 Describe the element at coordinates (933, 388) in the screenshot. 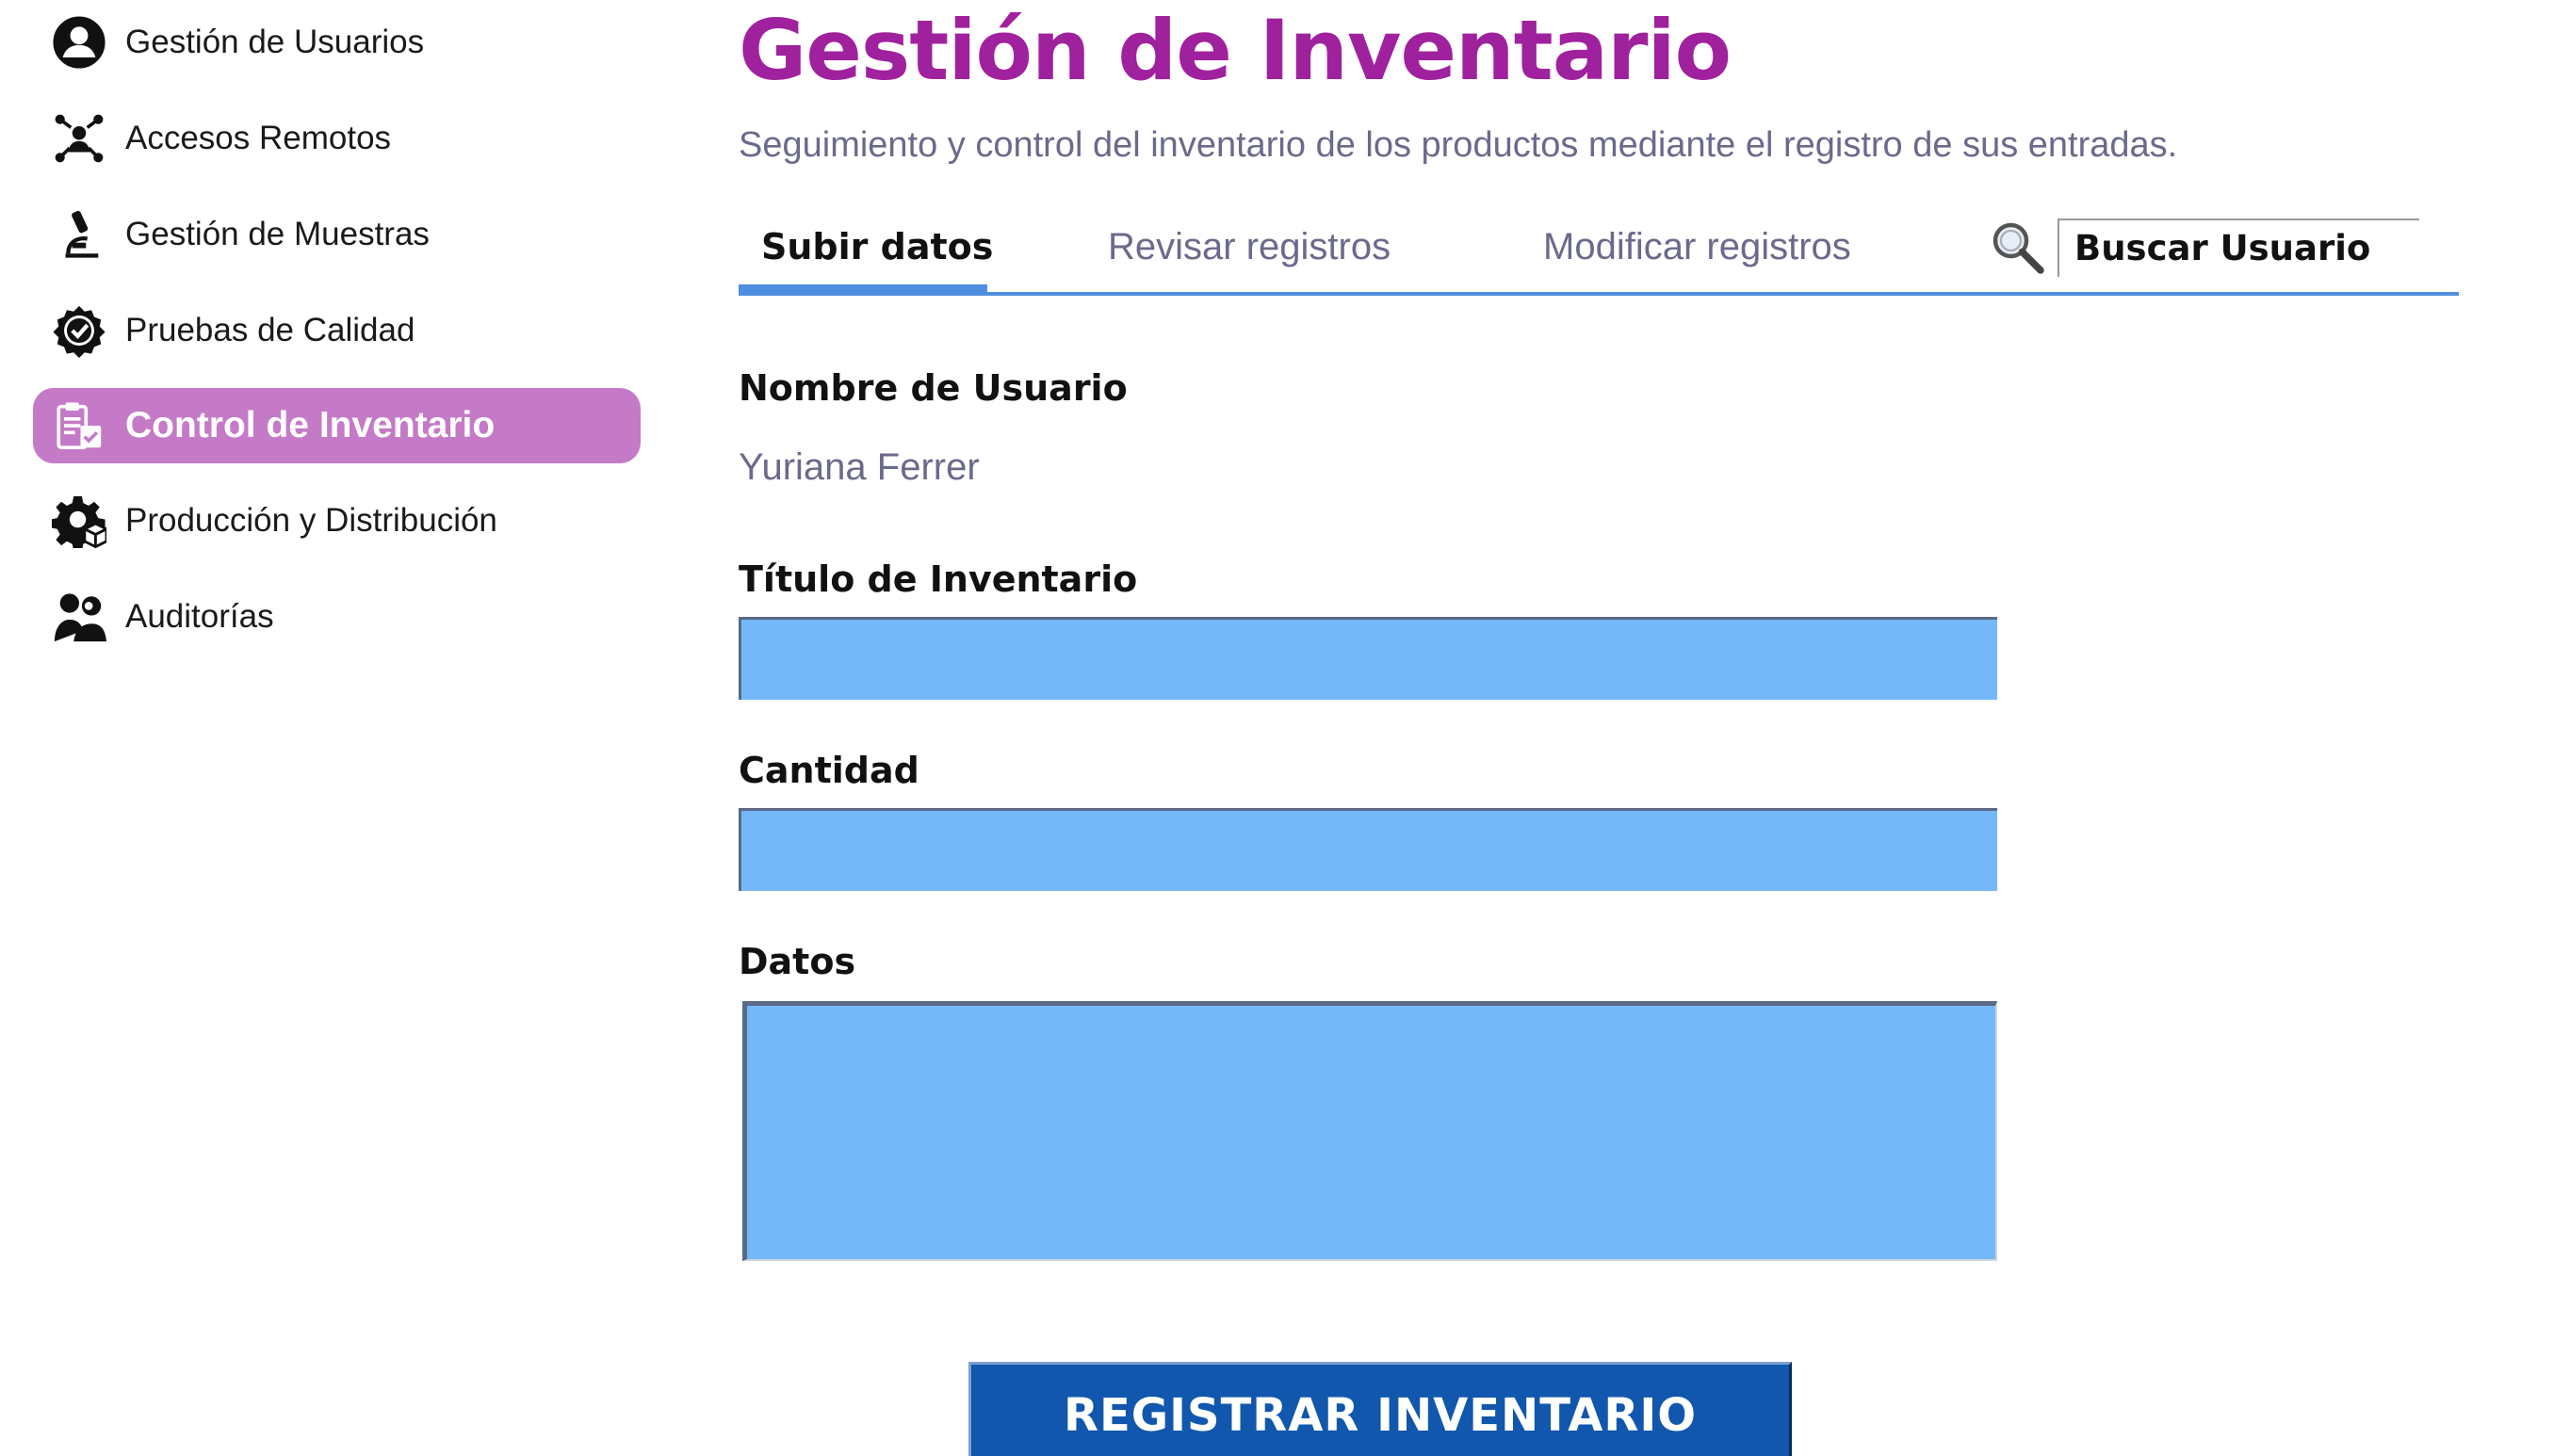

I see `user-name-label: Nombre de Usuario` at that location.